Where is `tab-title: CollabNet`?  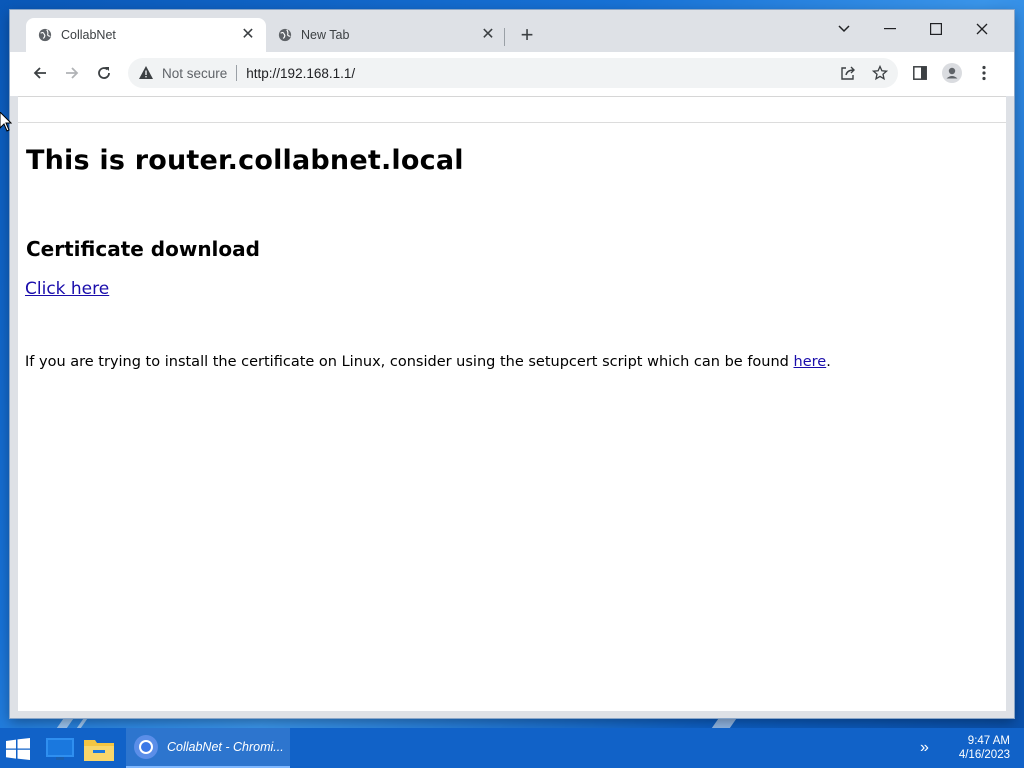 tab-title: CollabNet is located at coordinates (88, 35).